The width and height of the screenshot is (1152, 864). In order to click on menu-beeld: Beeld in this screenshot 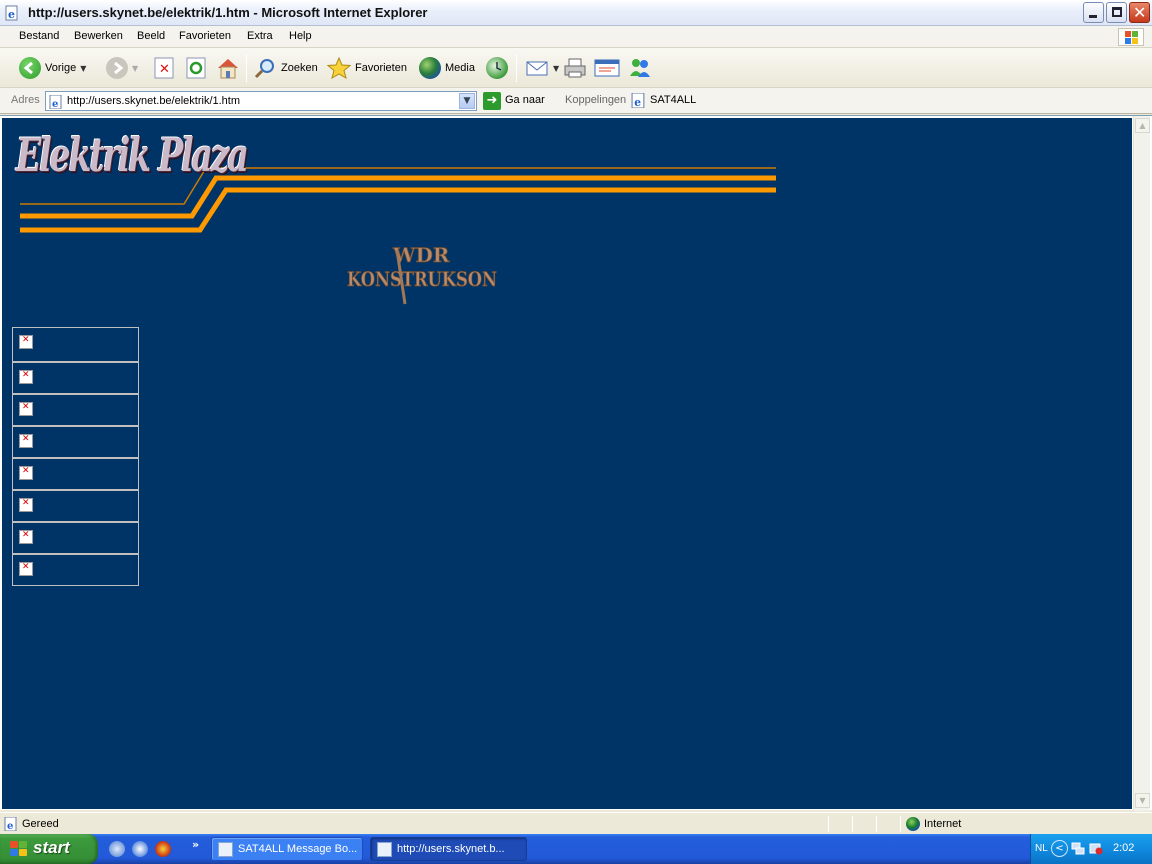, I will do `click(151, 36)`.